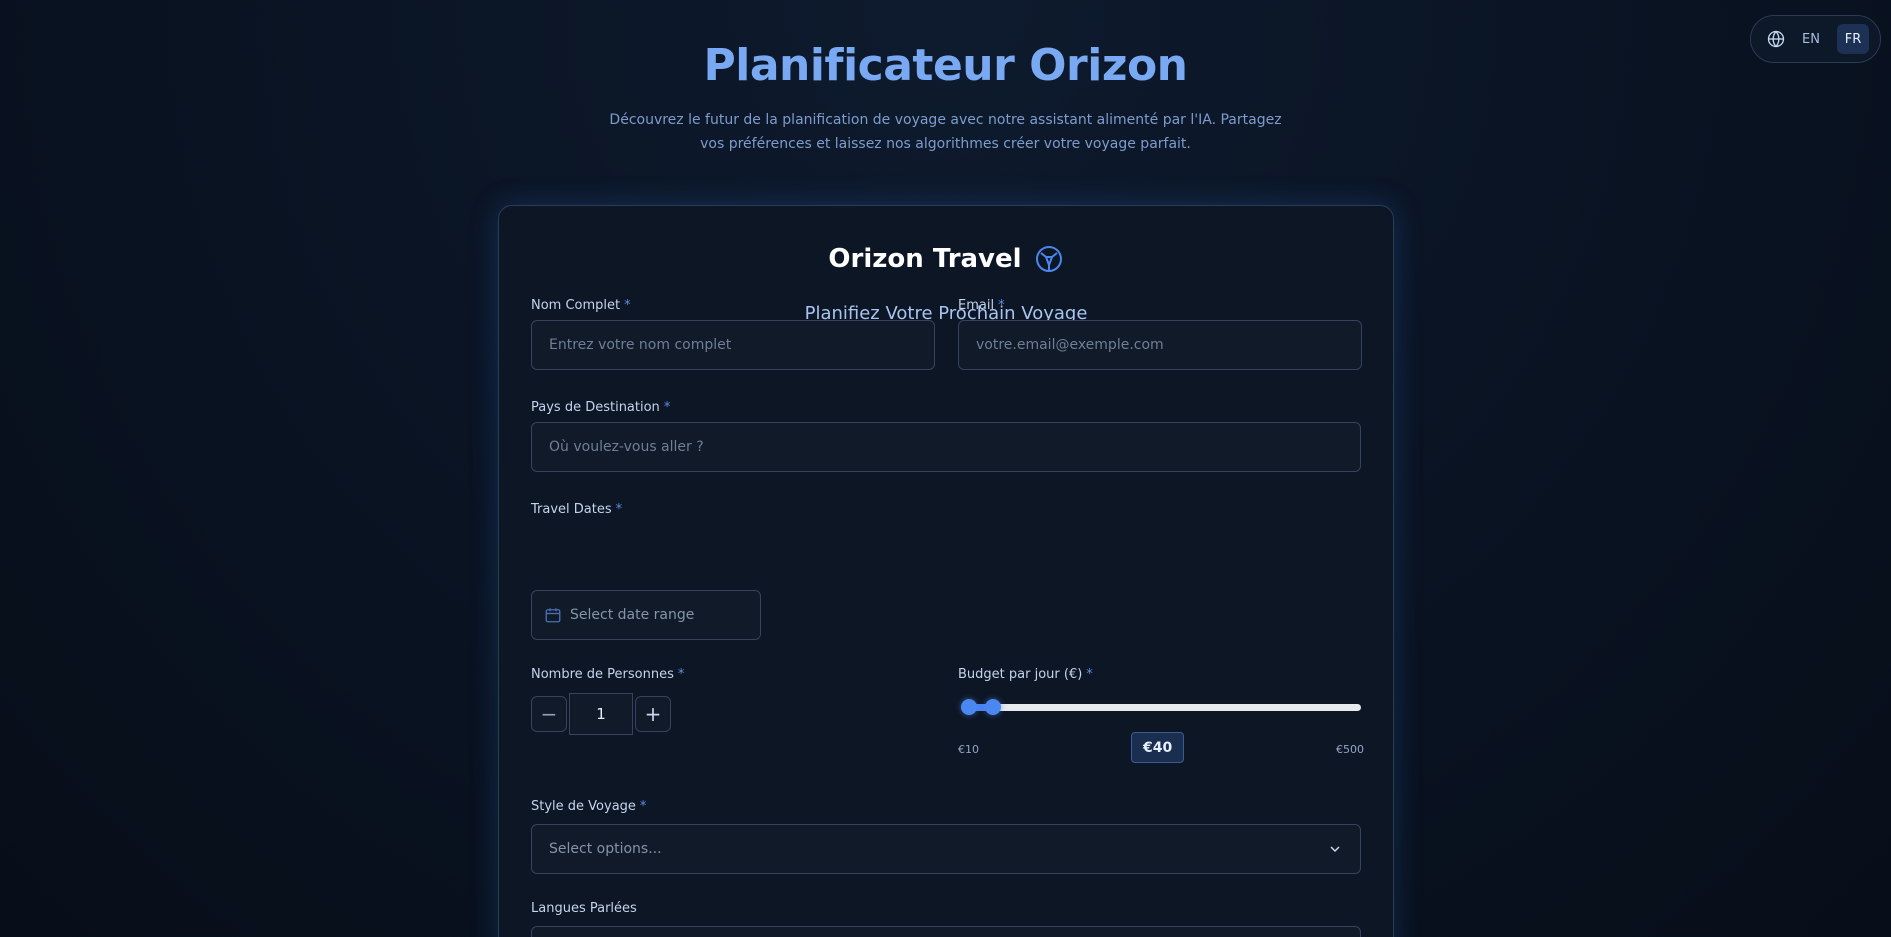  I want to click on people-count: 1, so click(601, 714).